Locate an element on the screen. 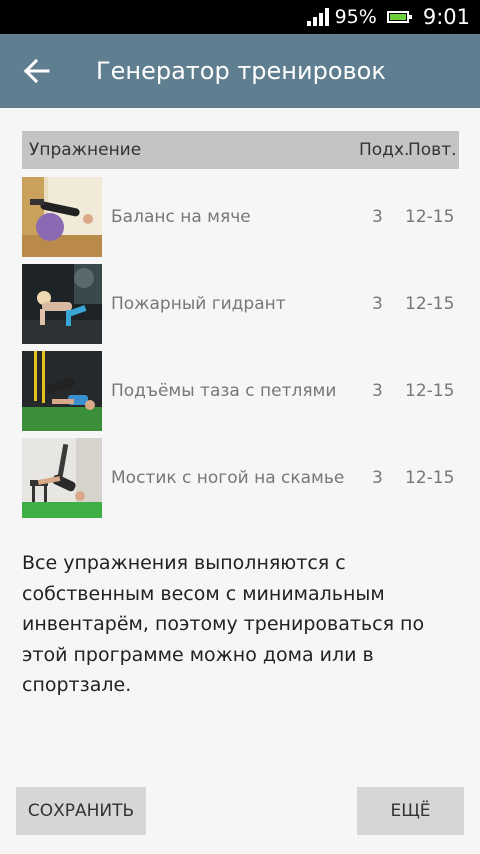 The width and height of the screenshot is (480, 854). table-row: Мостик с ногой на скамье 3 12-15 is located at coordinates (240, 478).